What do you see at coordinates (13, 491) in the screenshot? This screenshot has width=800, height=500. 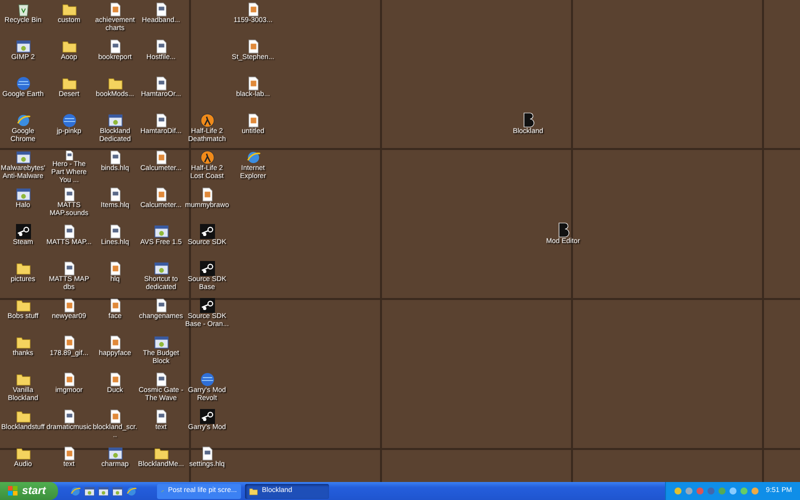 I see `windows-flag-icon` at bounding box center [13, 491].